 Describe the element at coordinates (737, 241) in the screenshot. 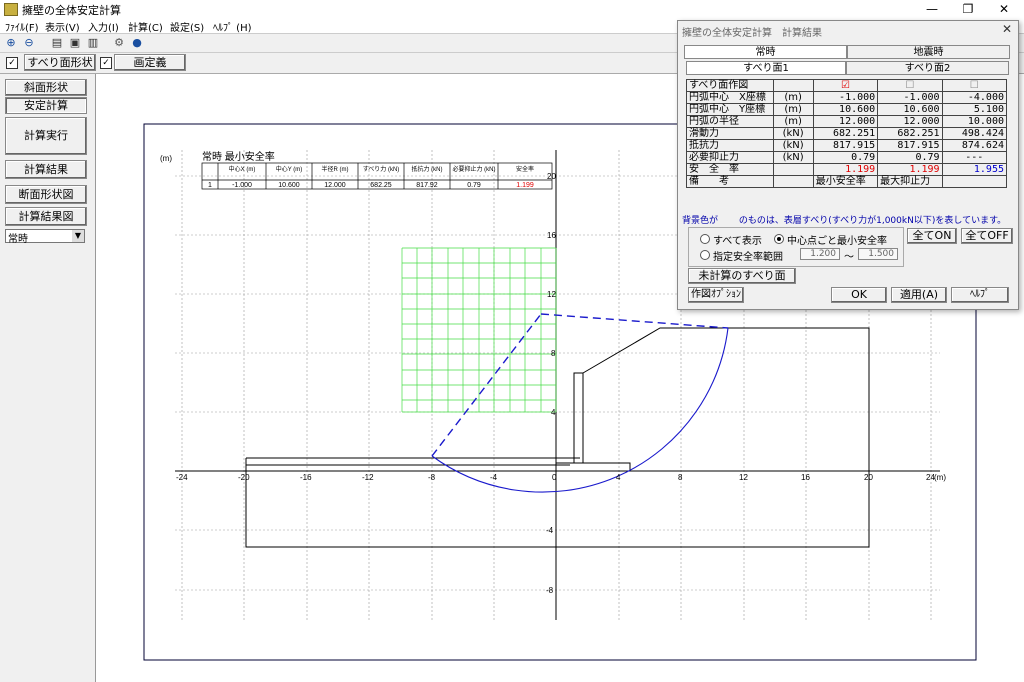

I see `radio-show-all-label: すべて表示` at that location.